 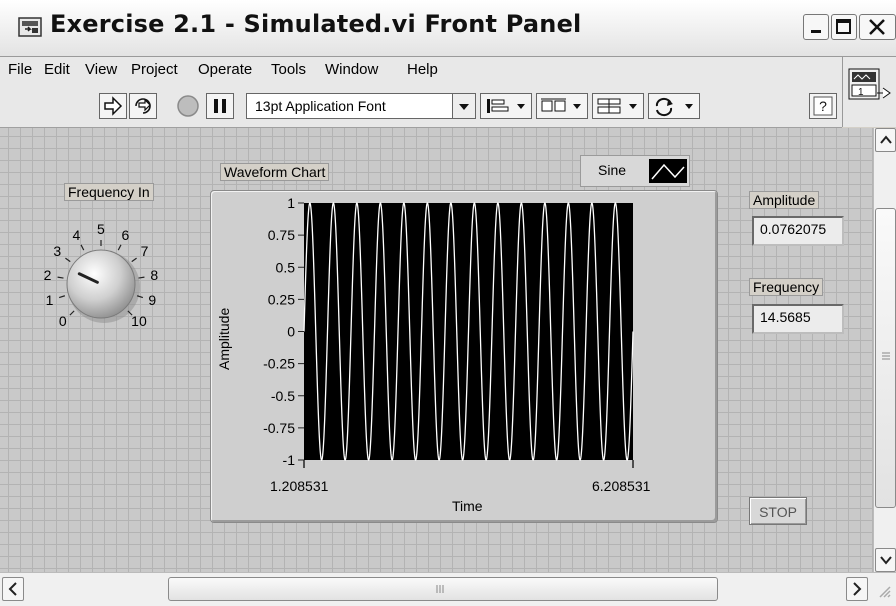 What do you see at coordinates (283, 331) in the screenshot?
I see `y-axis: 1 0.75 0.5 0.25 0 -0.25 -0.5 -0.75 -1` at bounding box center [283, 331].